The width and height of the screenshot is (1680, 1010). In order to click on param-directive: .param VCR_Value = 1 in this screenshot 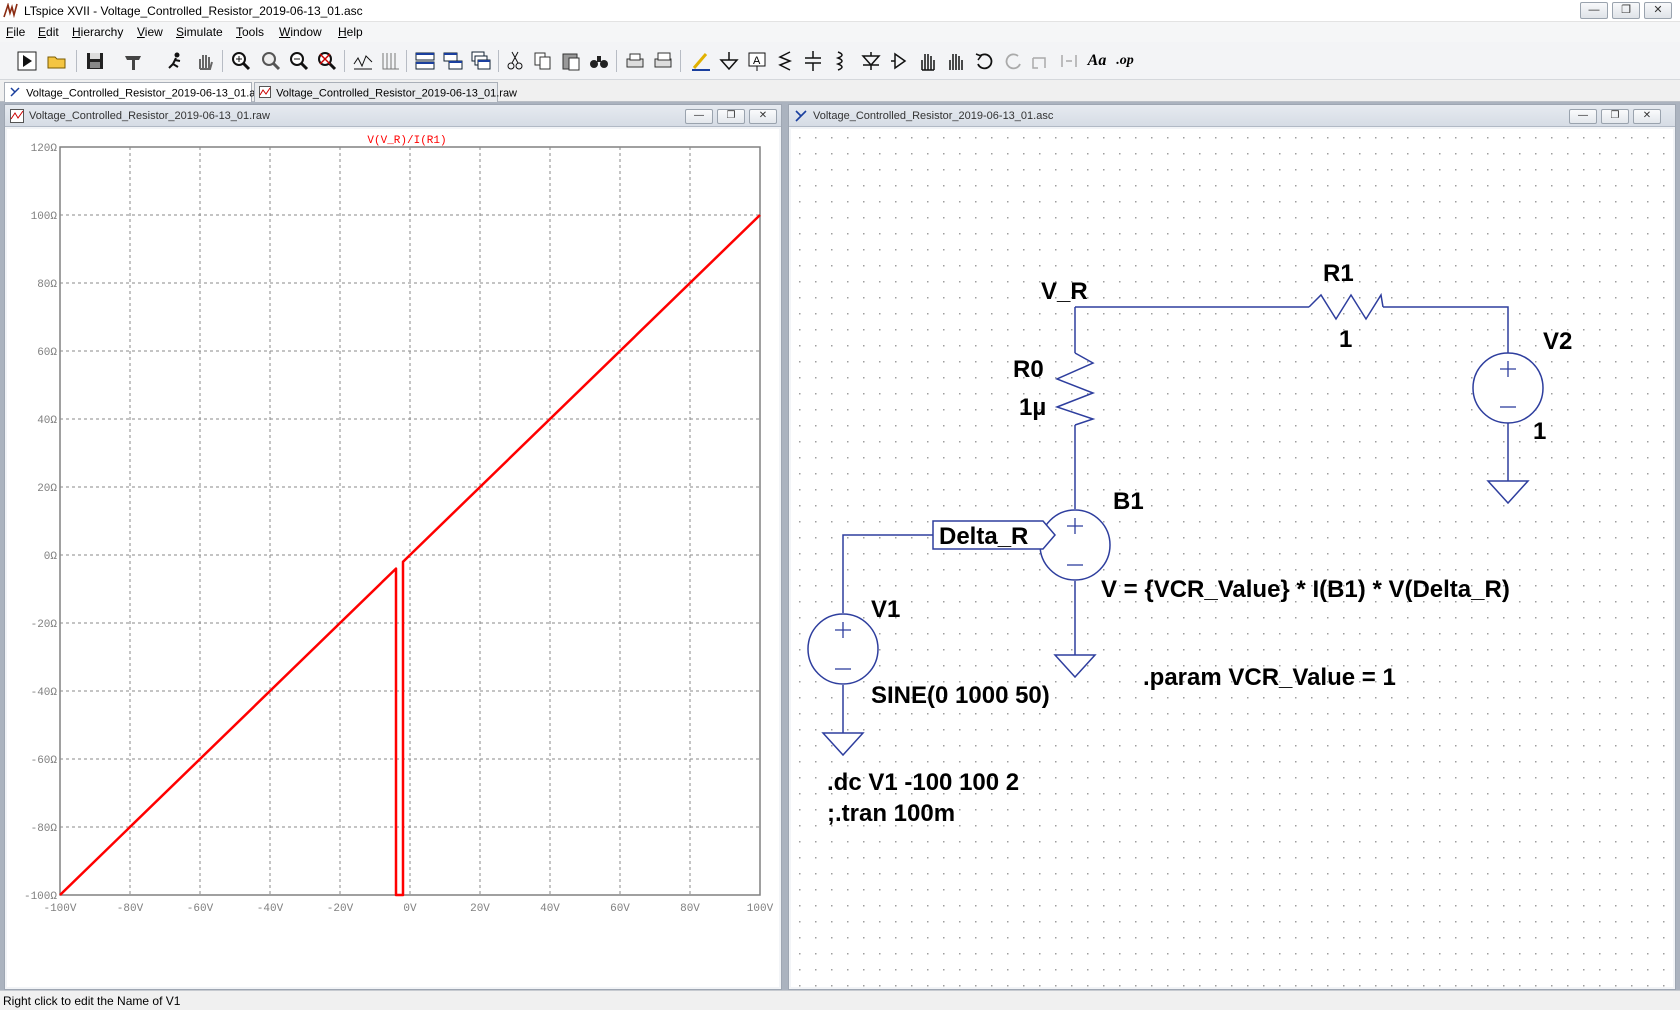, I will do `click(1269, 677)`.